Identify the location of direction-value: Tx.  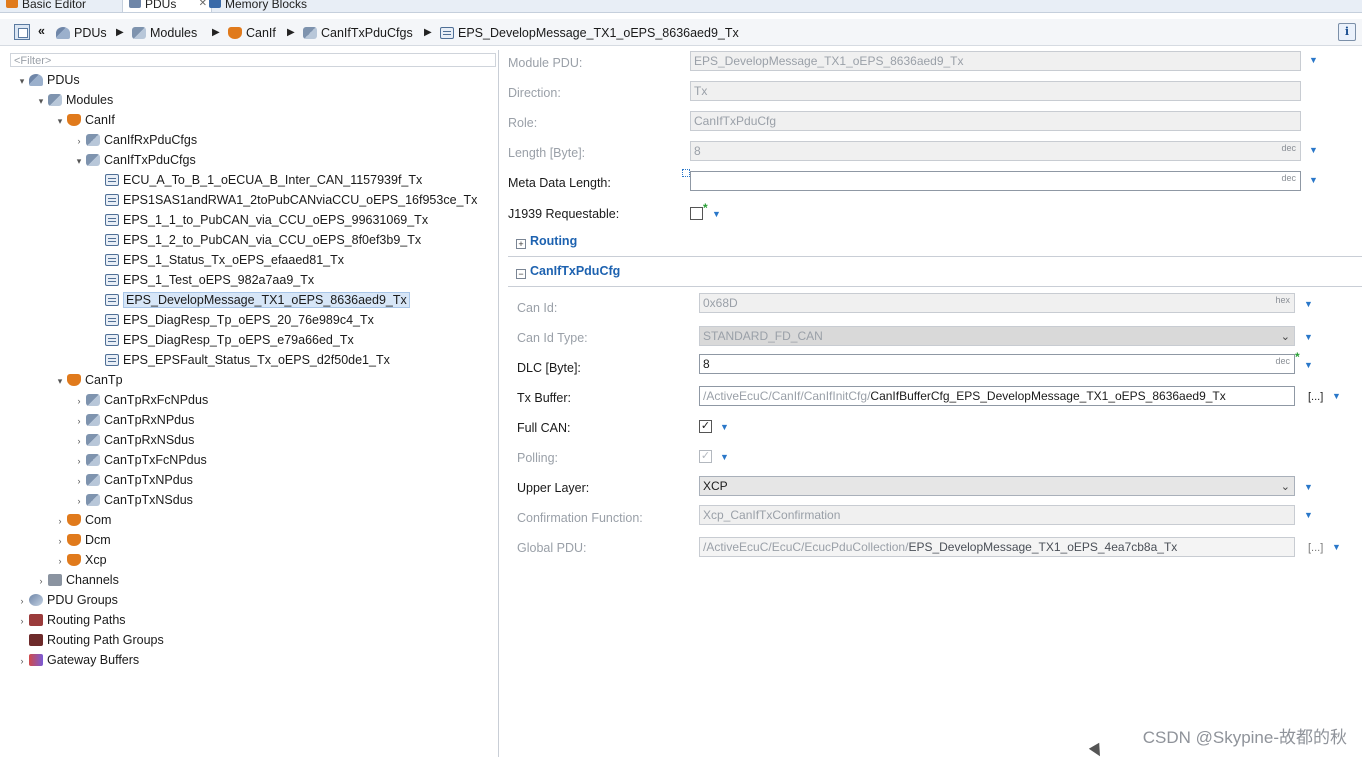
(701, 91).